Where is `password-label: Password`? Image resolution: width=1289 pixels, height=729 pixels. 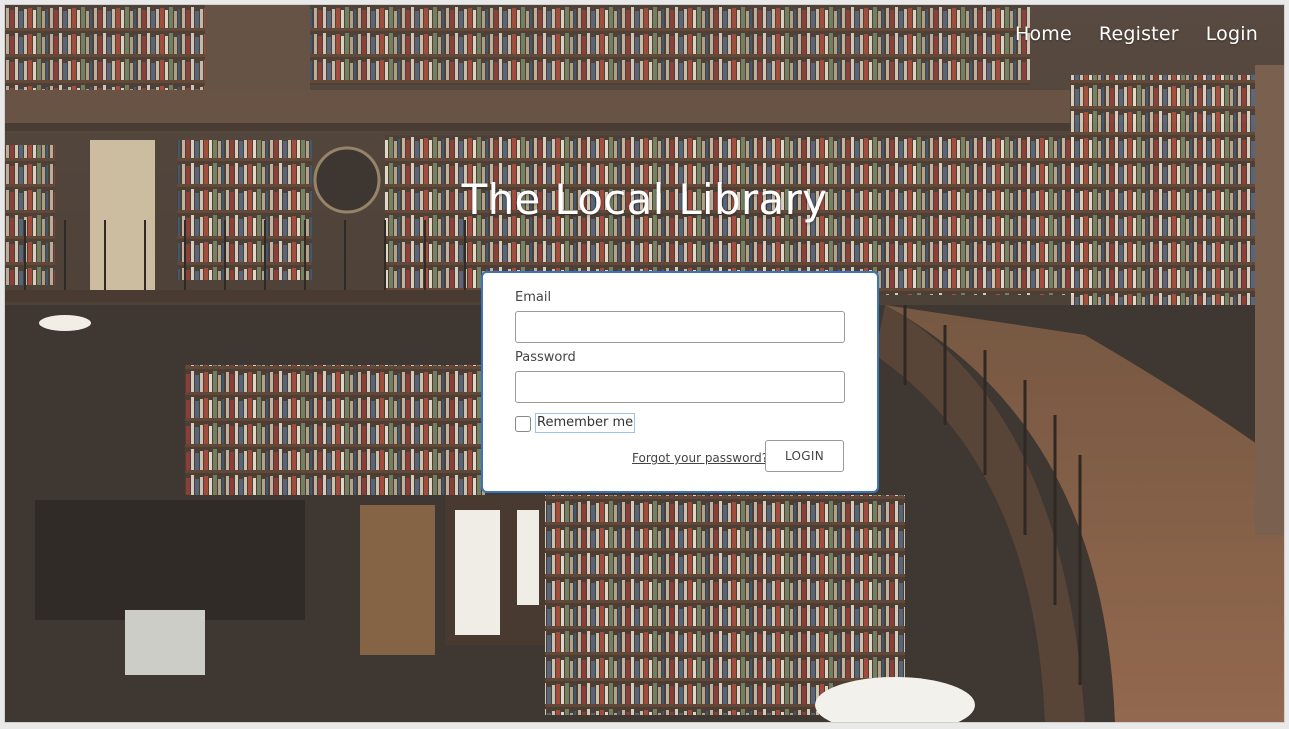
password-label: Password is located at coordinates (545, 357).